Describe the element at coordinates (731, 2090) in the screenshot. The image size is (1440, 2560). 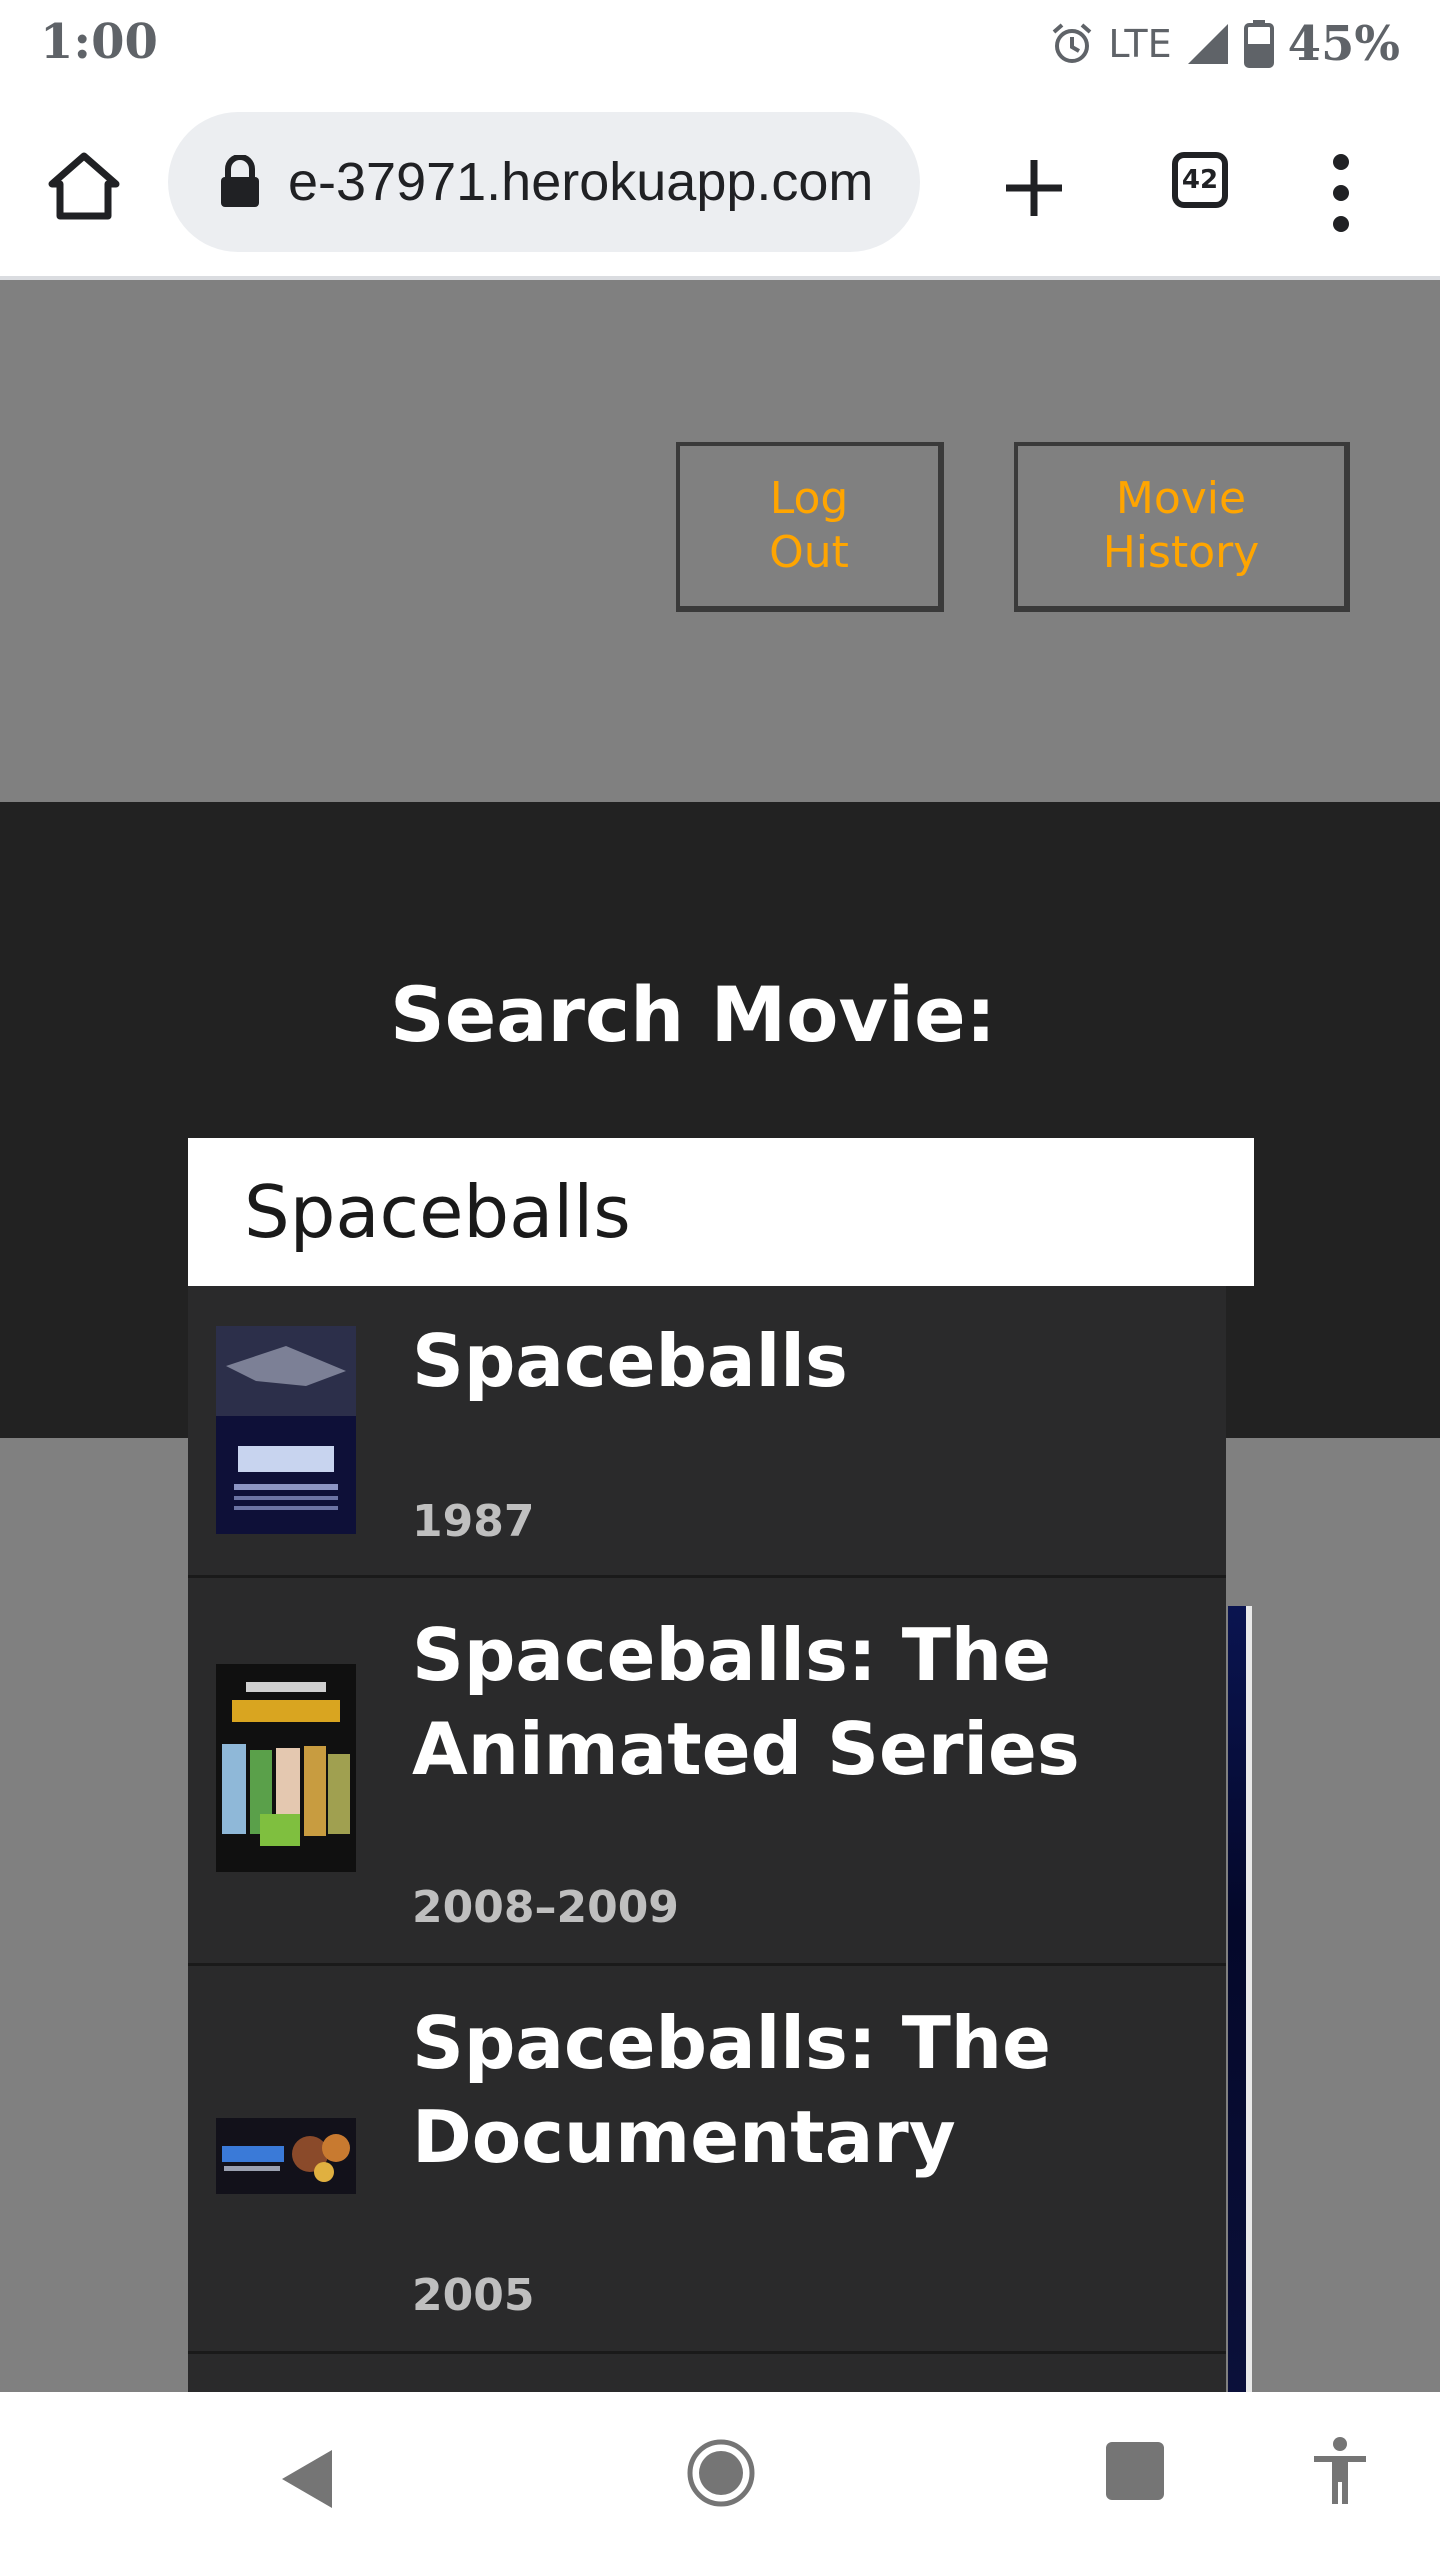
I see `suggestion-title: Spaceballs: The Documentary` at that location.